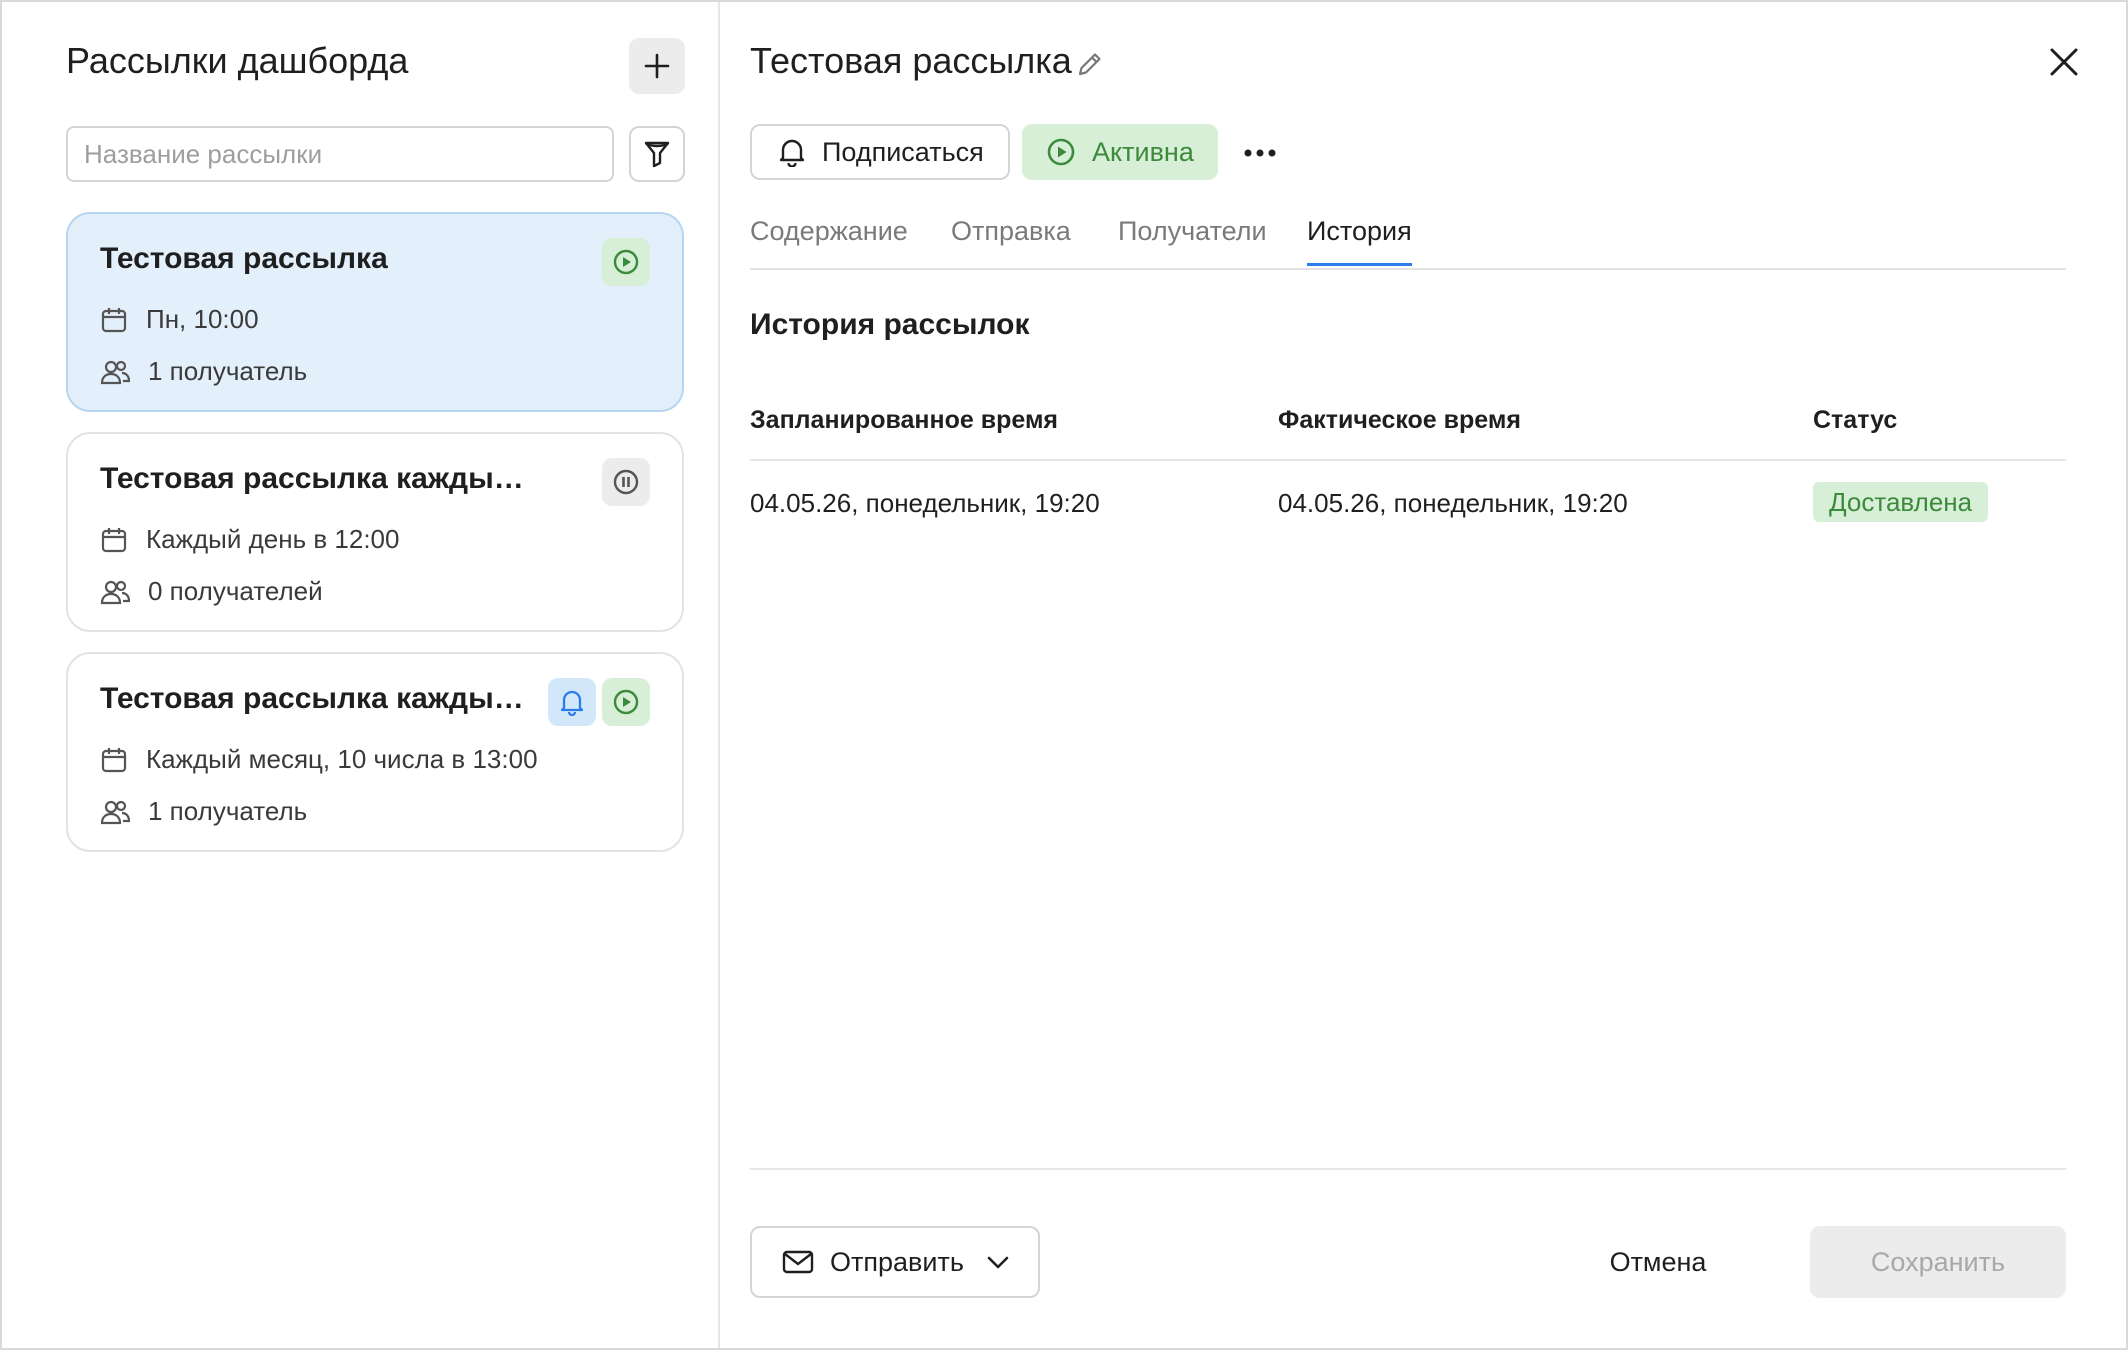 Image resolution: width=2128 pixels, height=1350 pixels. I want to click on plus-icon, so click(657, 66).